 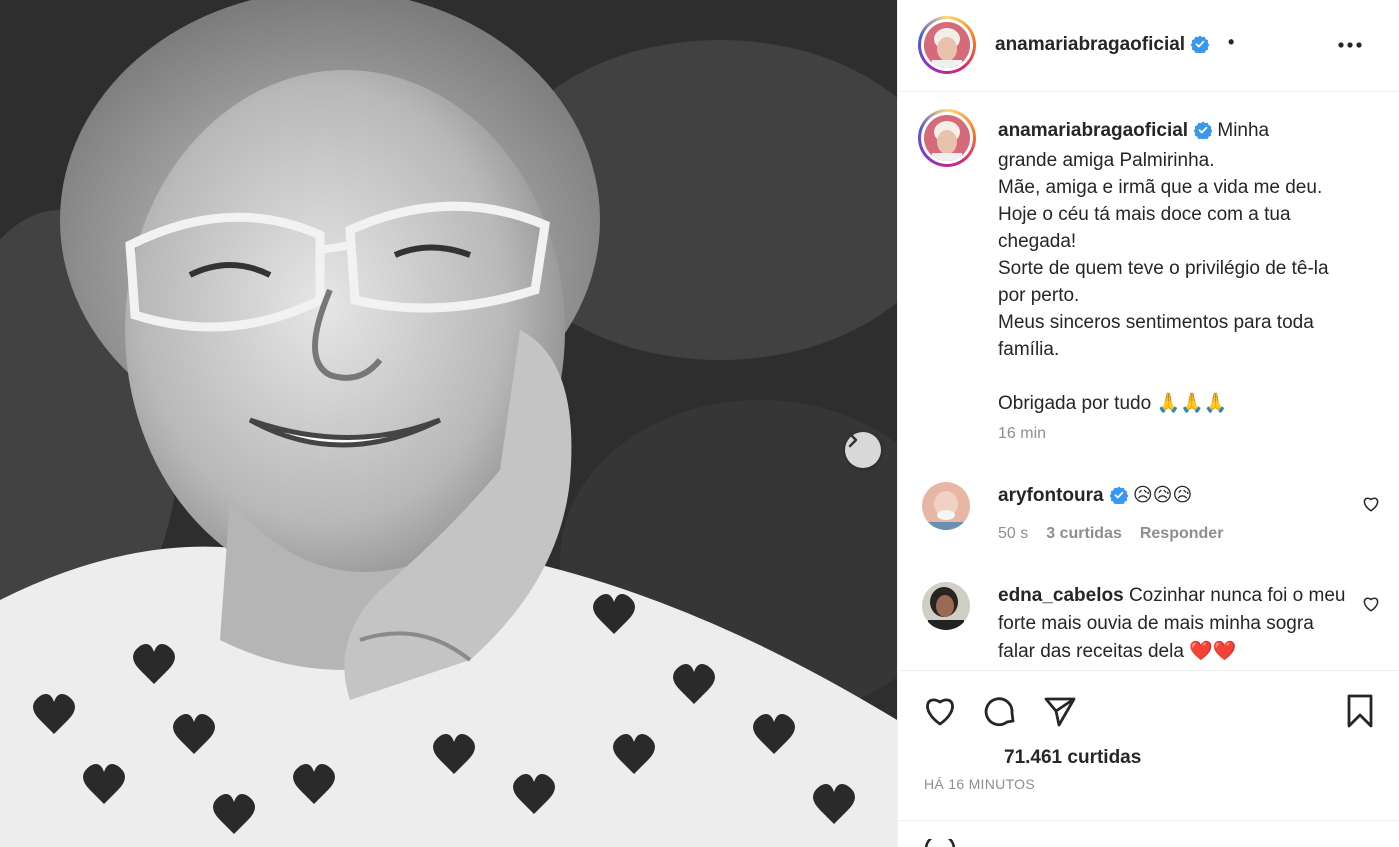 I want to click on author-avatar, so click(x=947, y=45).